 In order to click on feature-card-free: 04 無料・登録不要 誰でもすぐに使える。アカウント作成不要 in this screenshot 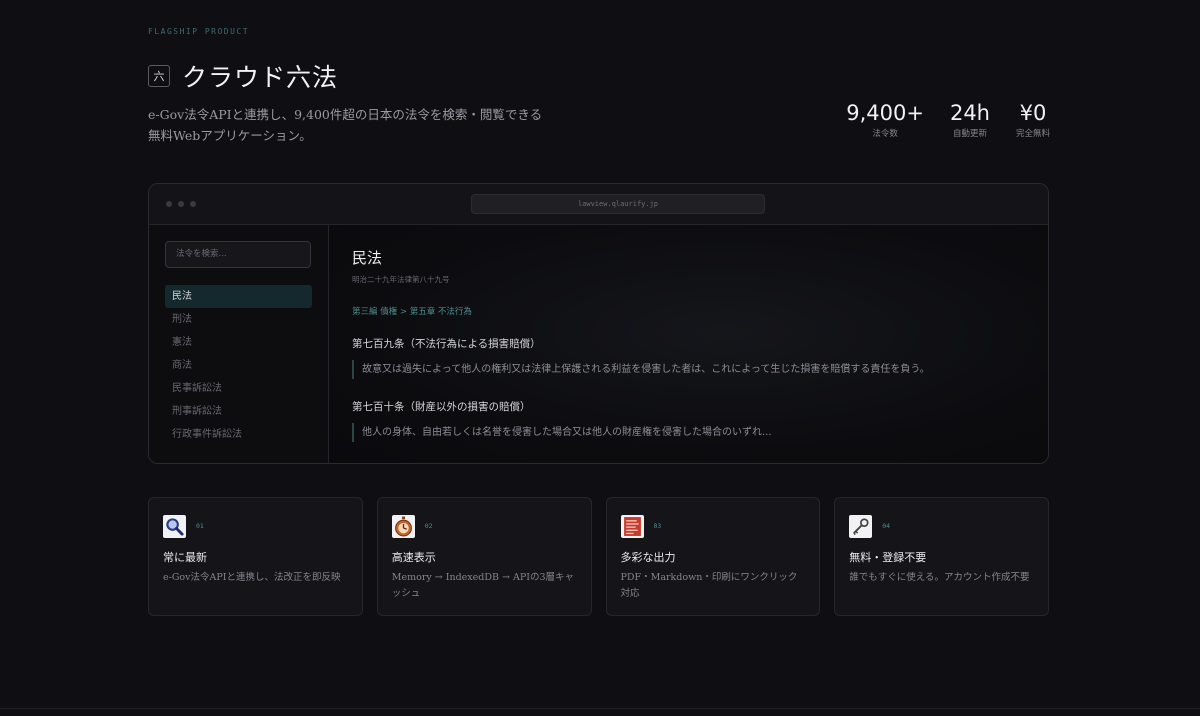, I will do `click(941, 556)`.